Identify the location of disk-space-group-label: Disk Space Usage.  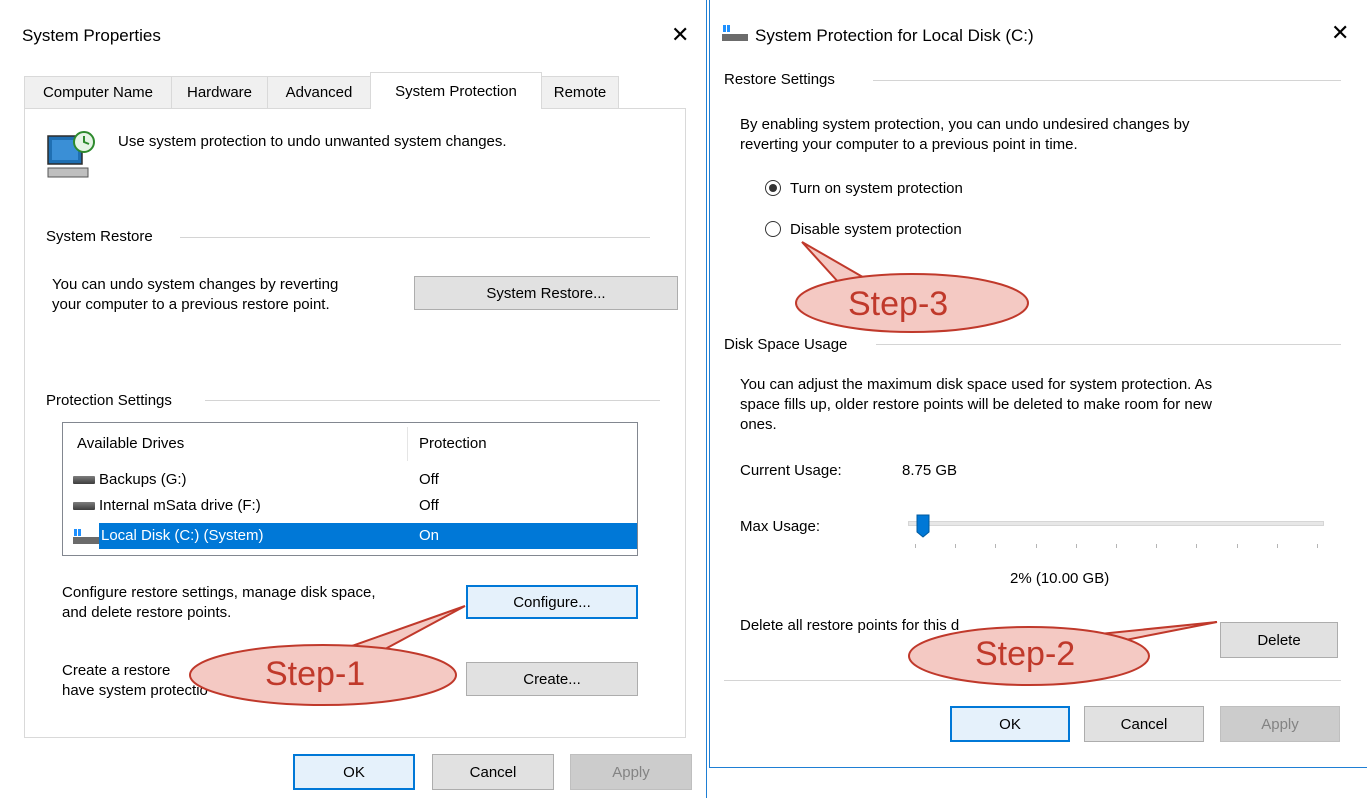
(786, 344).